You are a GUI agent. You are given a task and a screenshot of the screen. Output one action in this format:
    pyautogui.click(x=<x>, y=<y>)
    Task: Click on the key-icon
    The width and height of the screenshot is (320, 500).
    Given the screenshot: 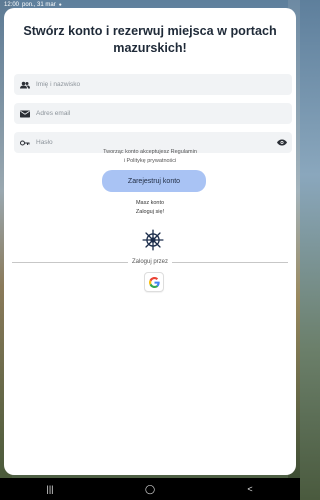 What is the action you would take?
    pyautogui.click(x=25, y=143)
    